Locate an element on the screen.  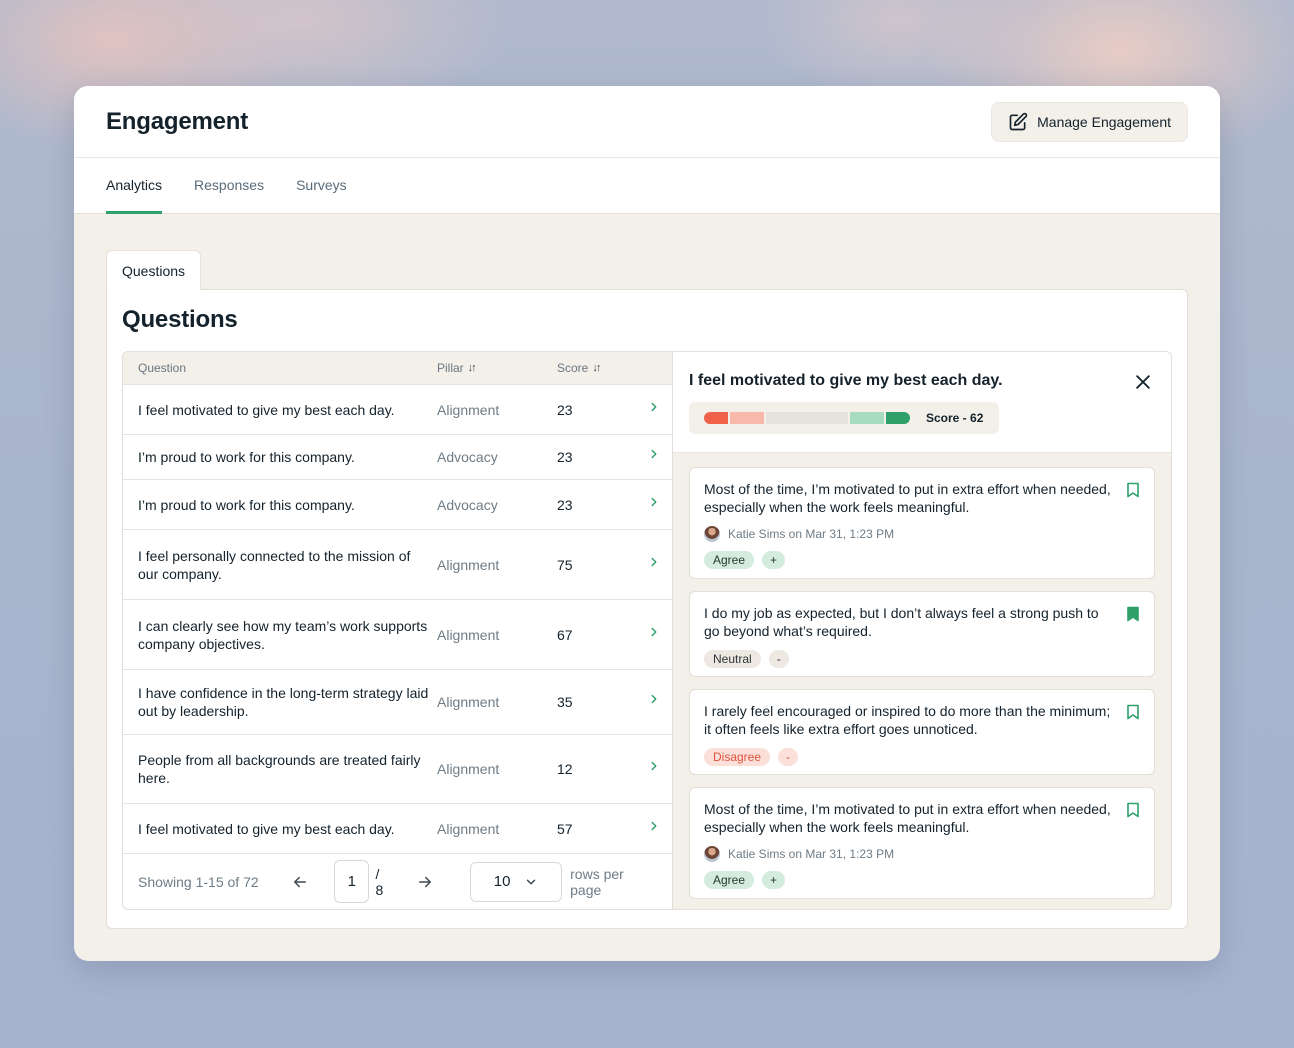
row-score: 67 is located at coordinates (565, 634).